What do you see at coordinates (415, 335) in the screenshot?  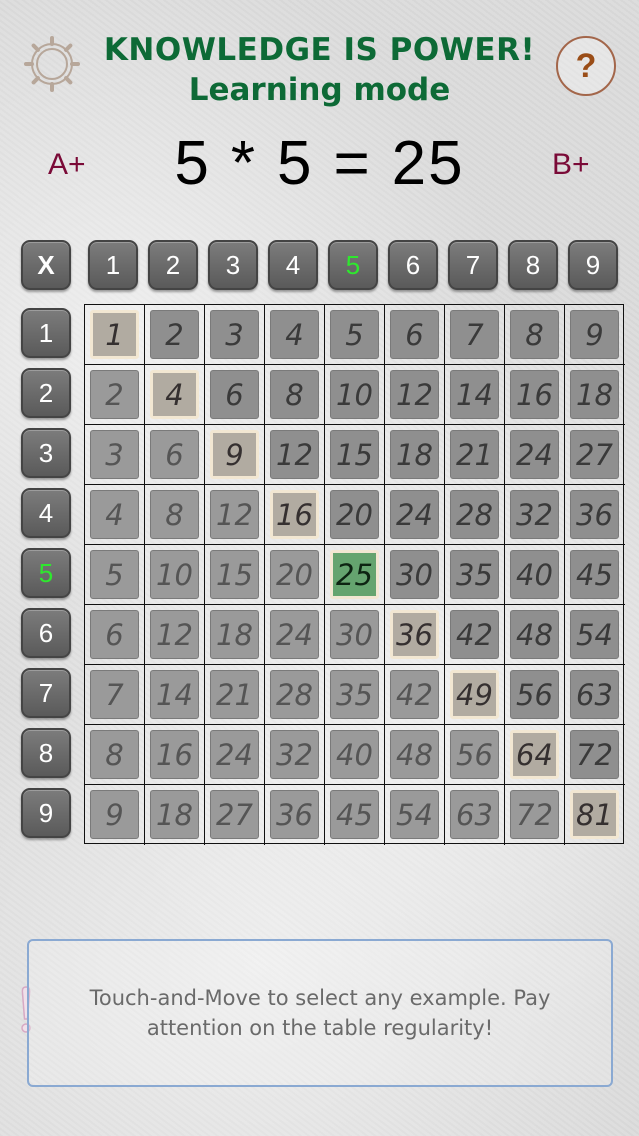 I see `table-cell-1x6: 6` at bounding box center [415, 335].